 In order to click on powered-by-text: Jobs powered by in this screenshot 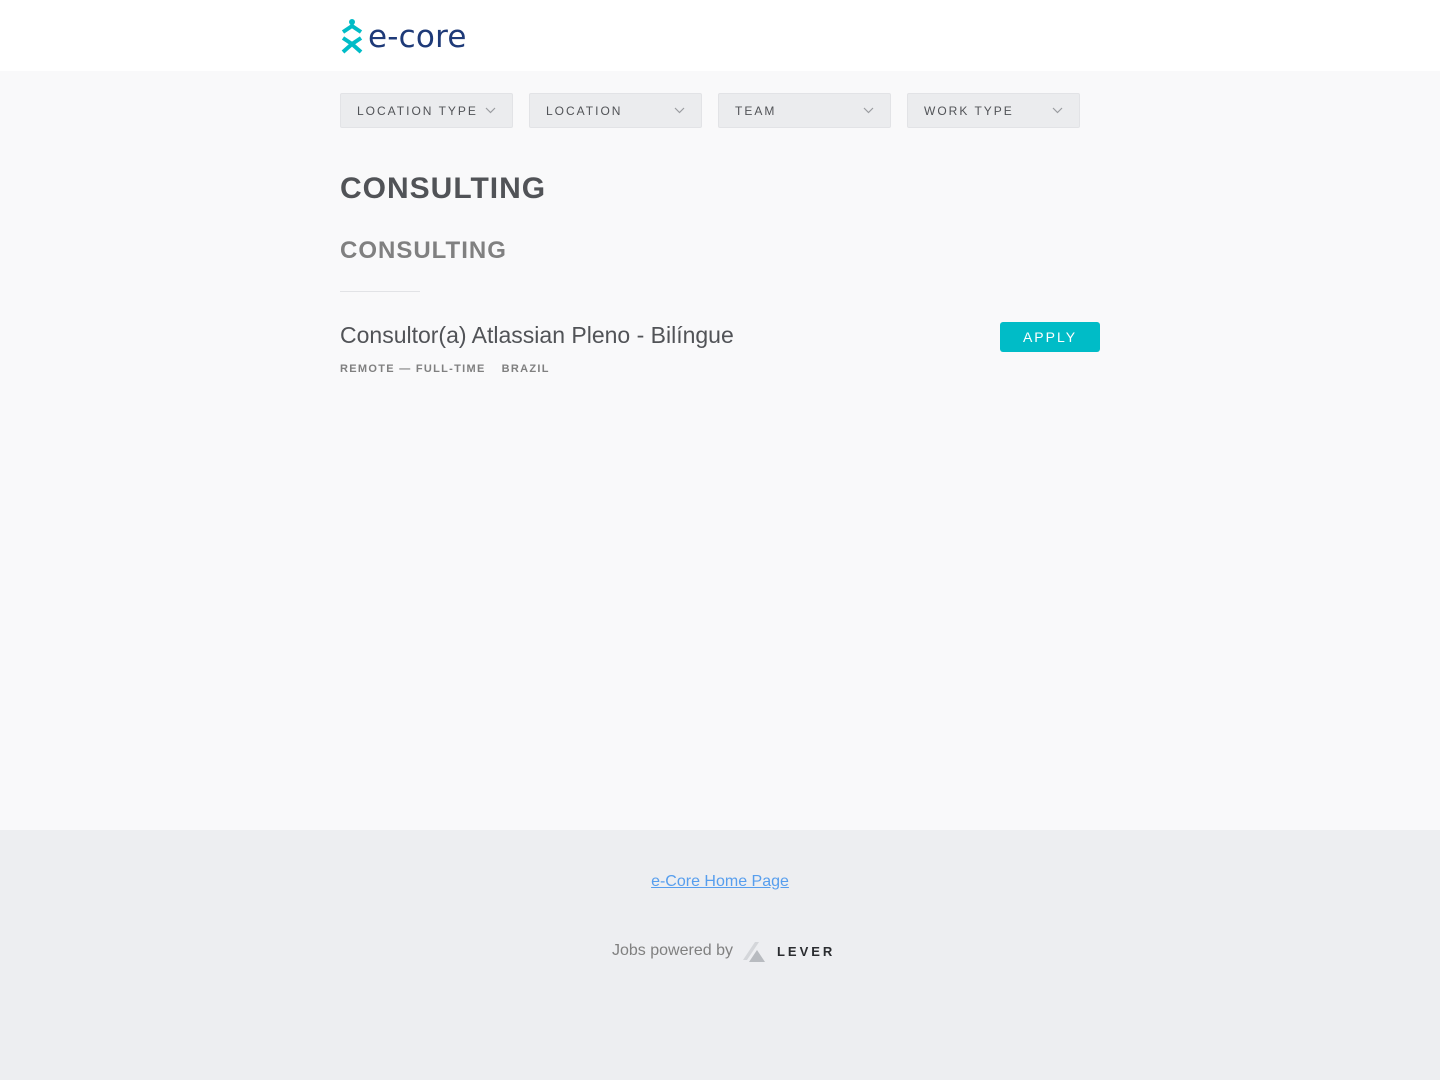, I will do `click(672, 950)`.